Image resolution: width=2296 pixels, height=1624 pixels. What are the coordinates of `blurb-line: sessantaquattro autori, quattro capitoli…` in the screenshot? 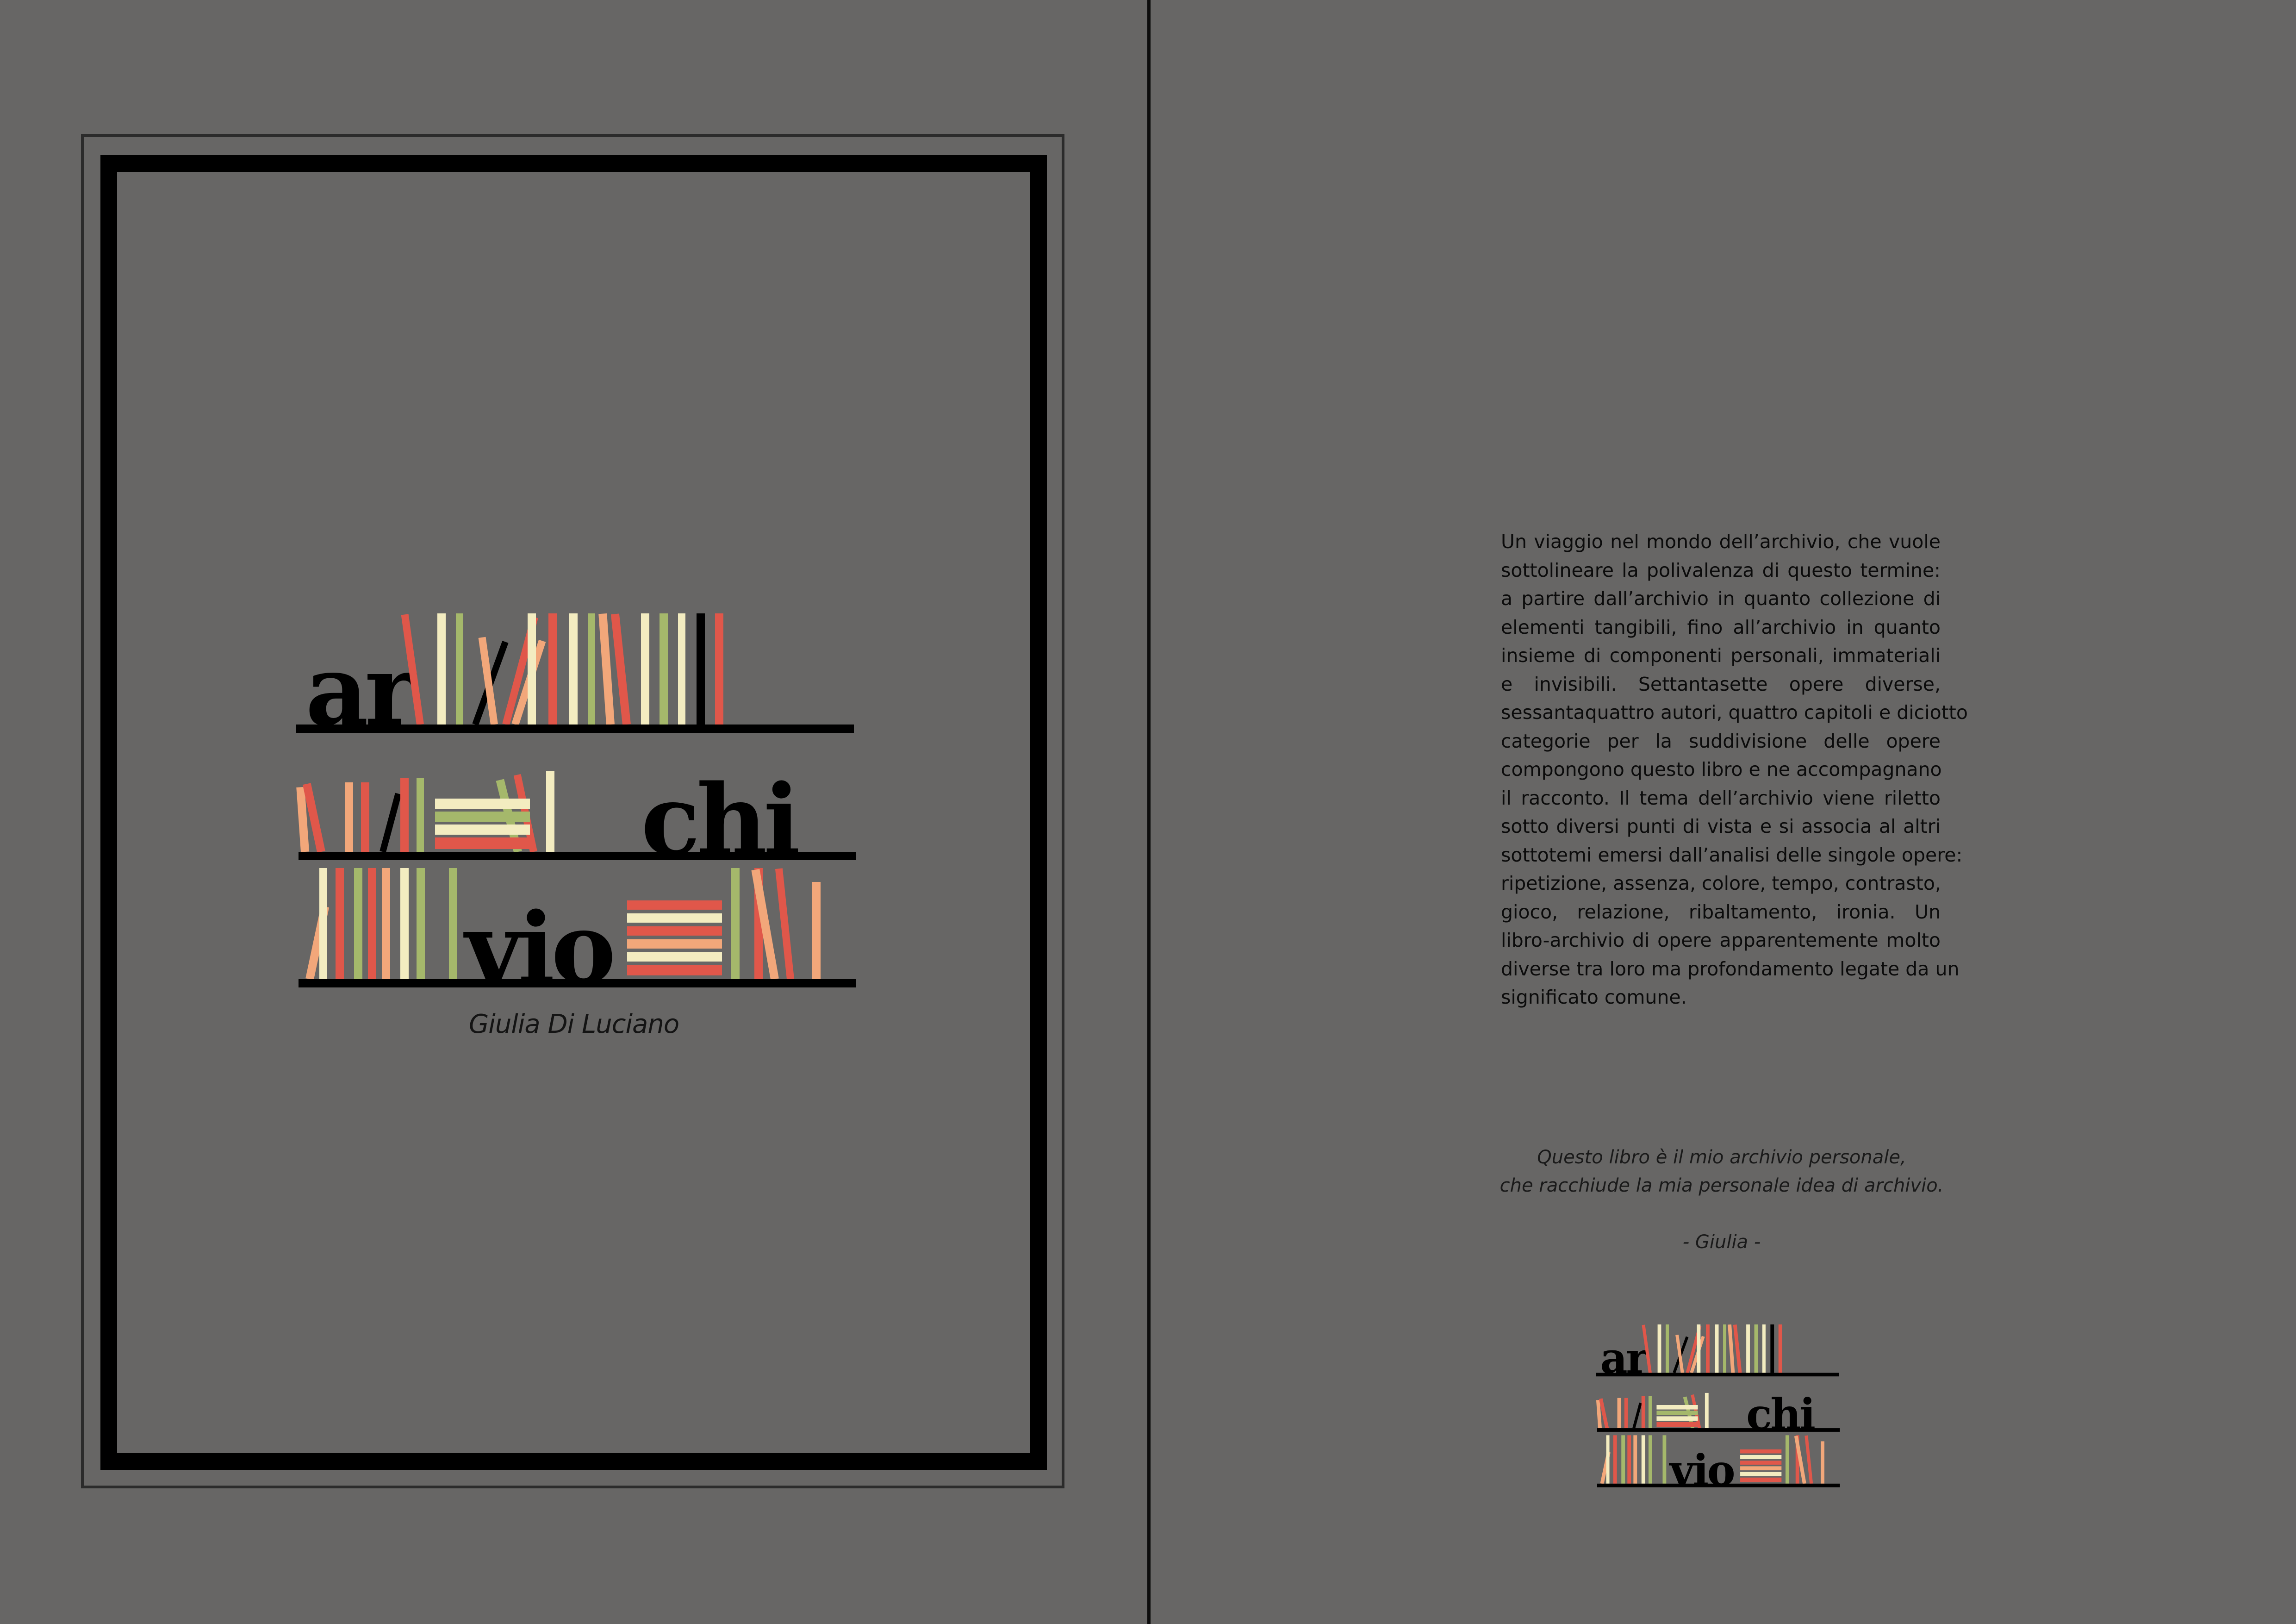 It's located at (1734, 712).